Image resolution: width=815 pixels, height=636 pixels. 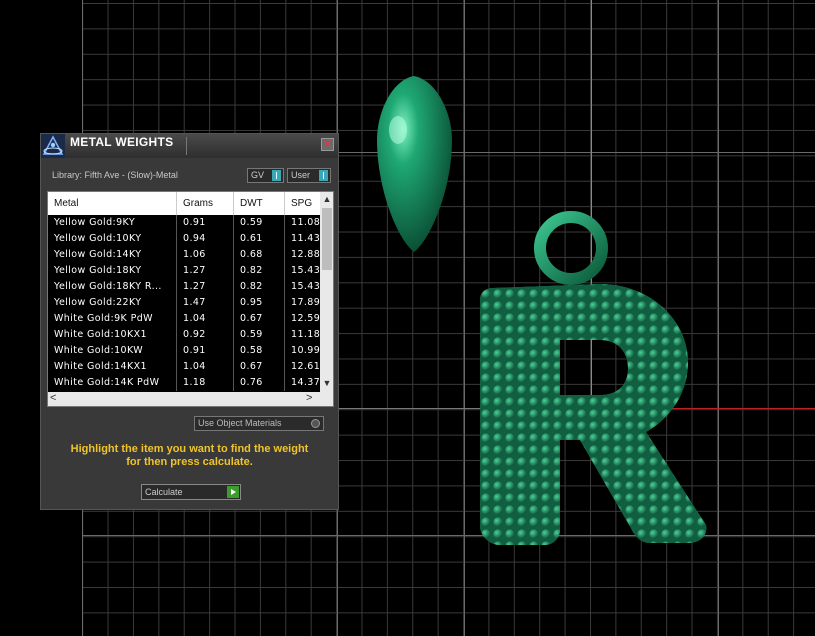 What do you see at coordinates (327, 239) in the screenshot?
I see `scroll-thumb` at bounding box center [327, 239].